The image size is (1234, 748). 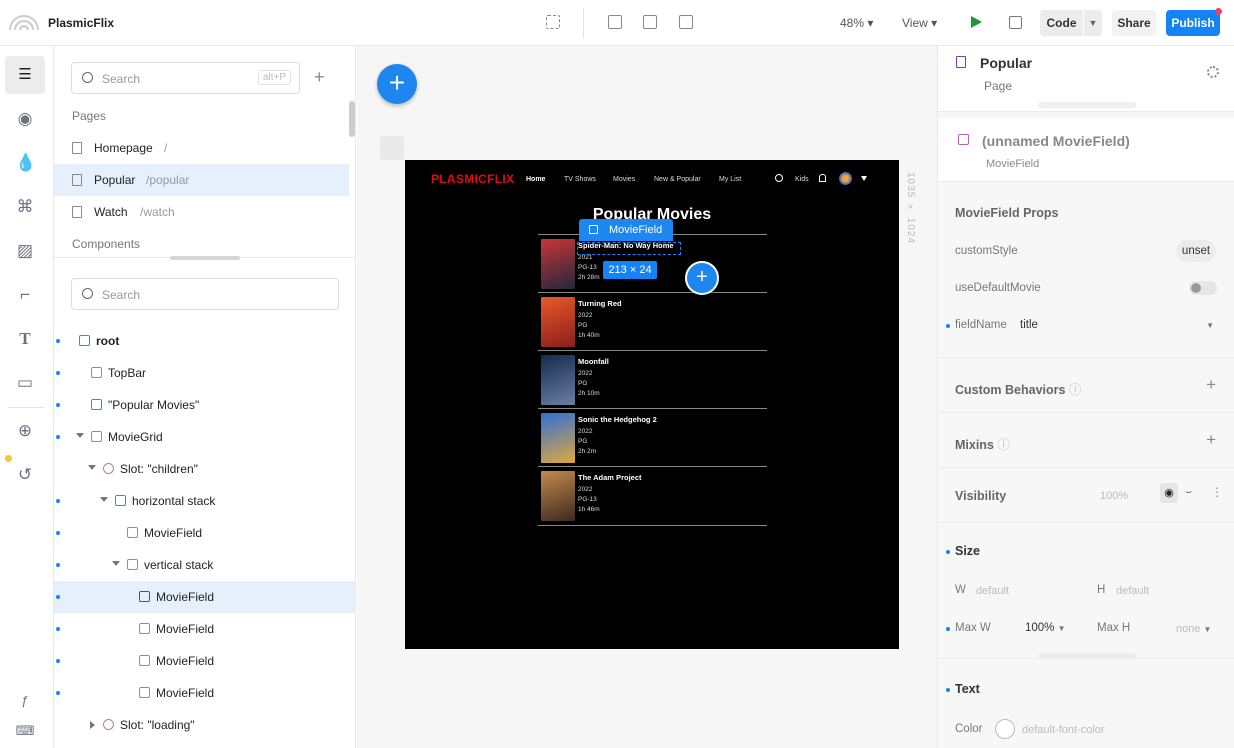 What do you see at coordinates (535, 179) in the screenshot?
I see `site-nav-home: Home` at bounding box center [535, 179].